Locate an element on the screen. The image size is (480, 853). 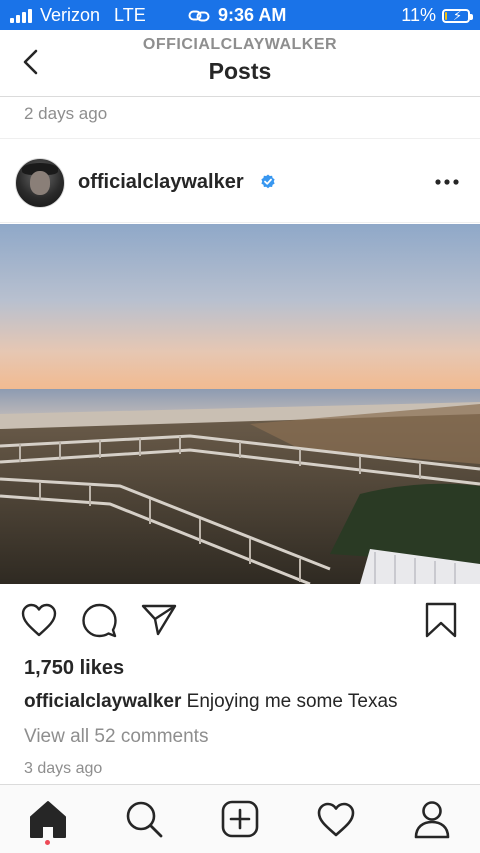
carrier-label: Verizon is located at coordinates (70, 15).